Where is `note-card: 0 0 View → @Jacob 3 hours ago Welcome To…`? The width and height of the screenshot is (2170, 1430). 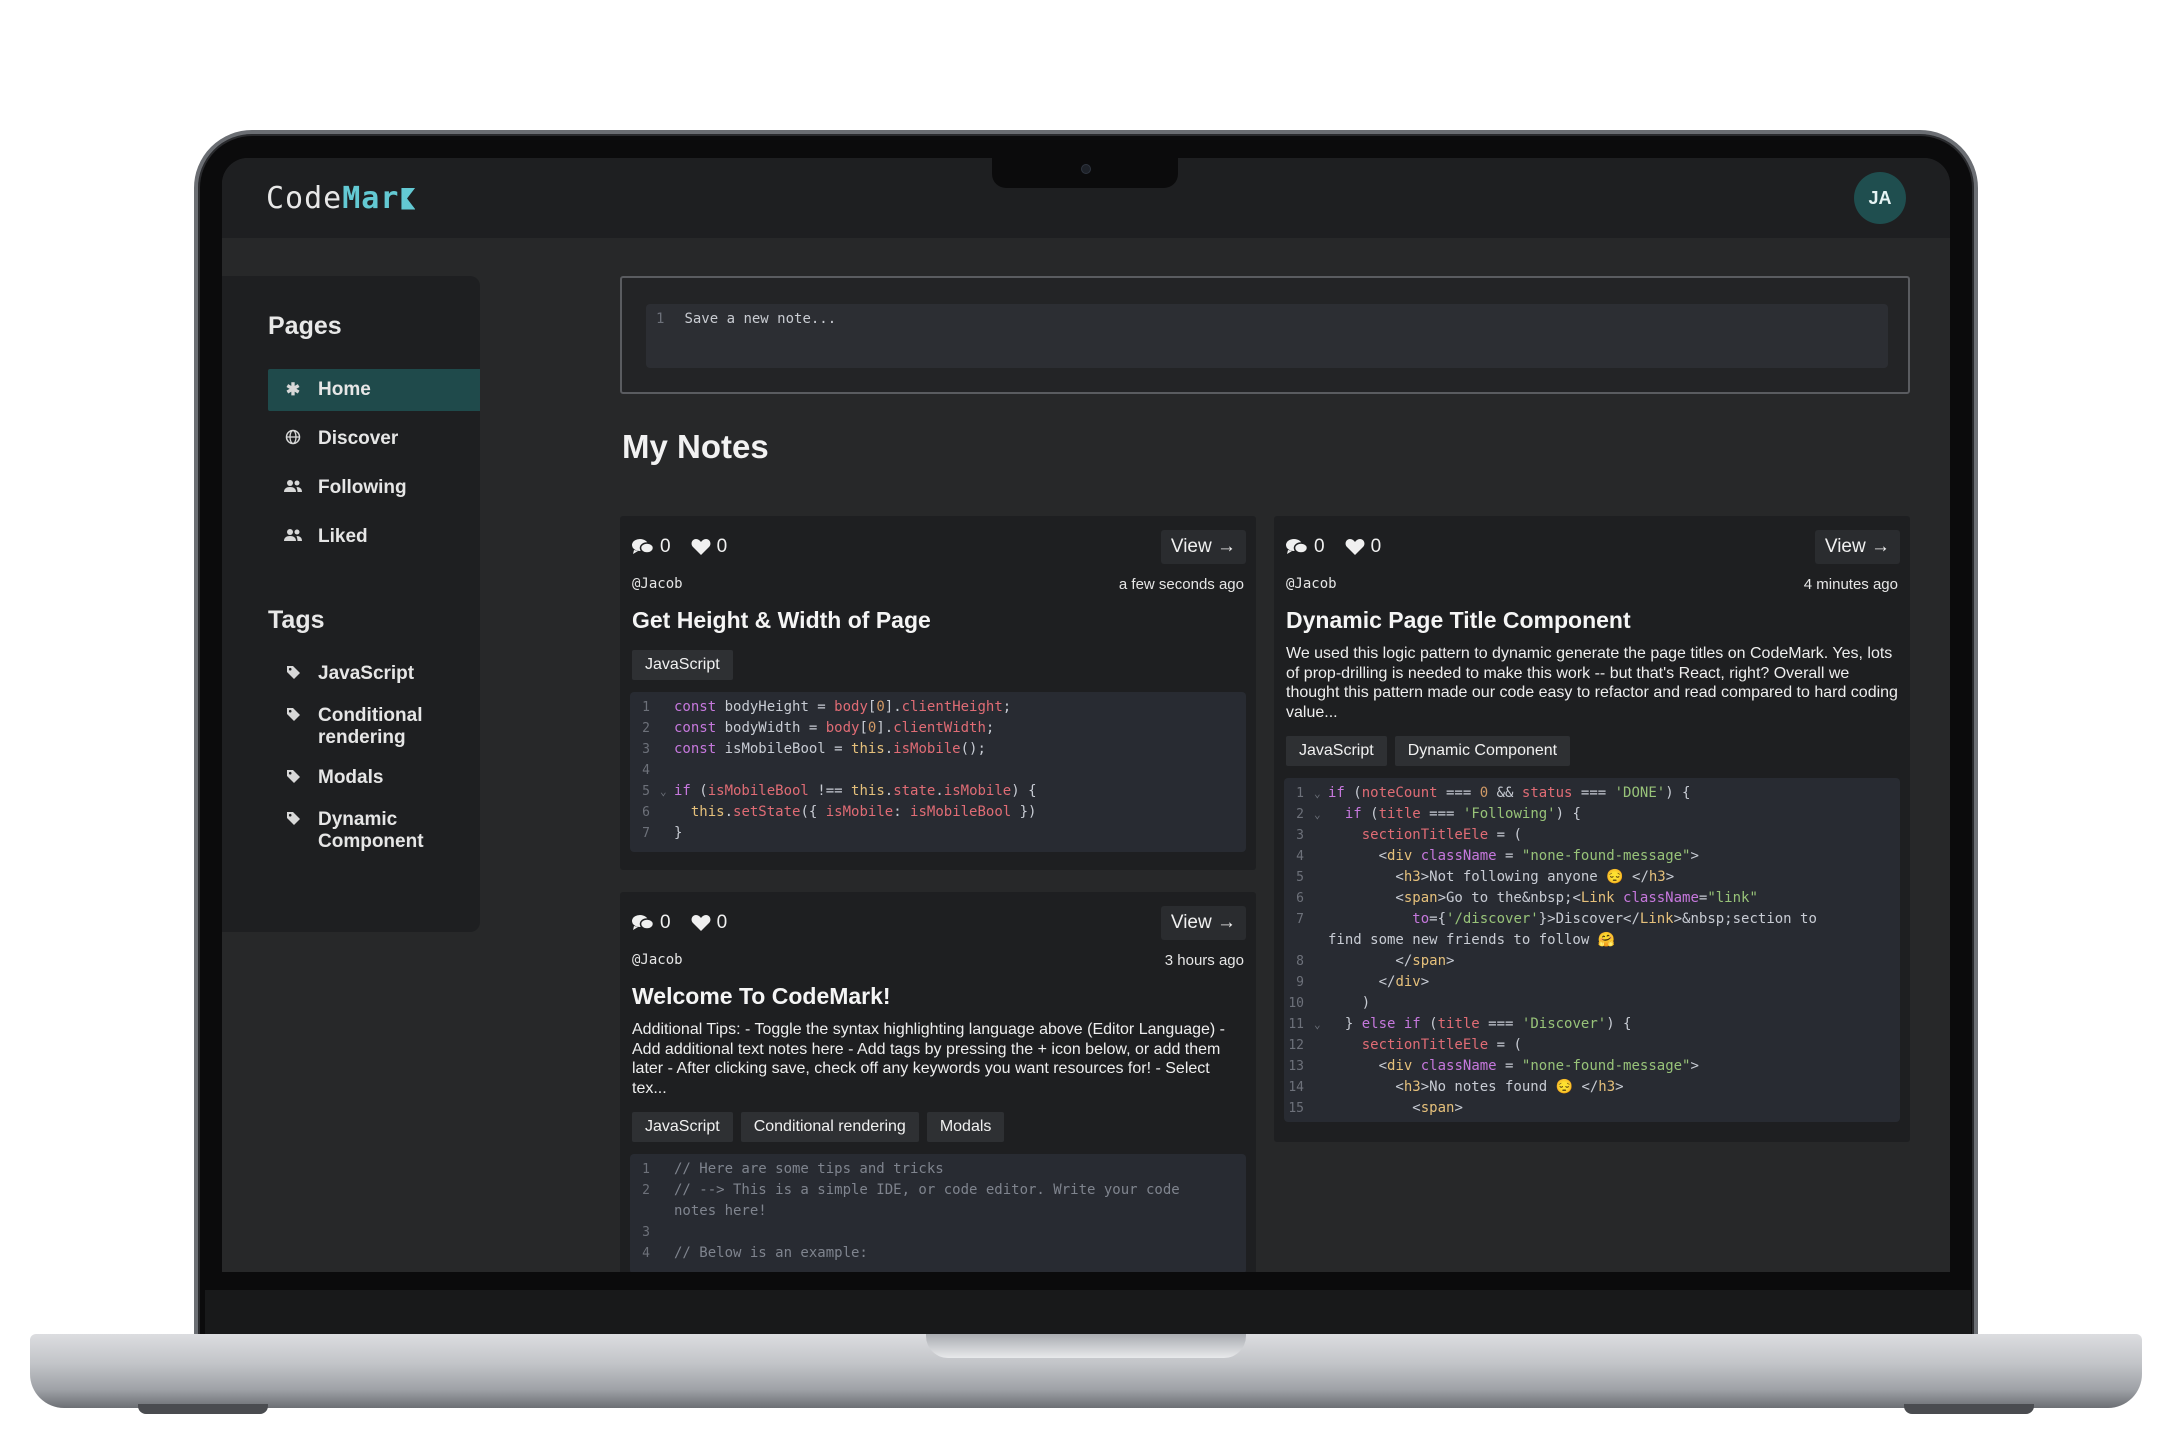 note-card: 0 0 View → @Jacob 3 hours ago Welcome To… is located at coordinates (938, 1082).